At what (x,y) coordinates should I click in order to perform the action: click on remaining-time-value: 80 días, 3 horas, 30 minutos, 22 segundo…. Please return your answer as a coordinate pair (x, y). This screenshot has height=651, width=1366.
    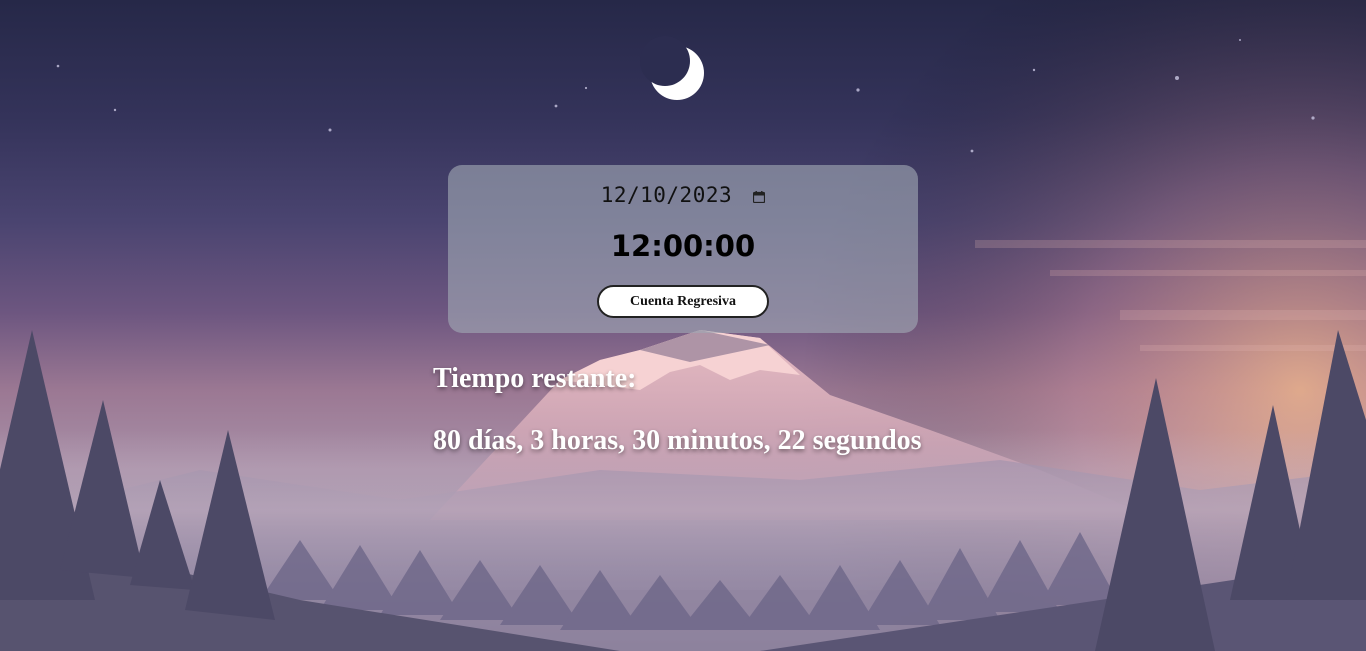
    Looking at the image, I should click on (677, 440).